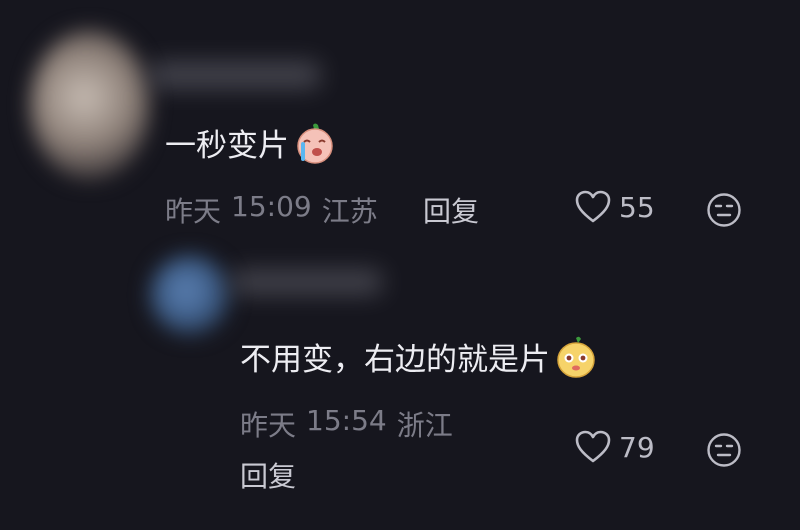  Describe the element at coordinates (424, 425) in the screenshot. I see `comment-location: 浙江` at that location.